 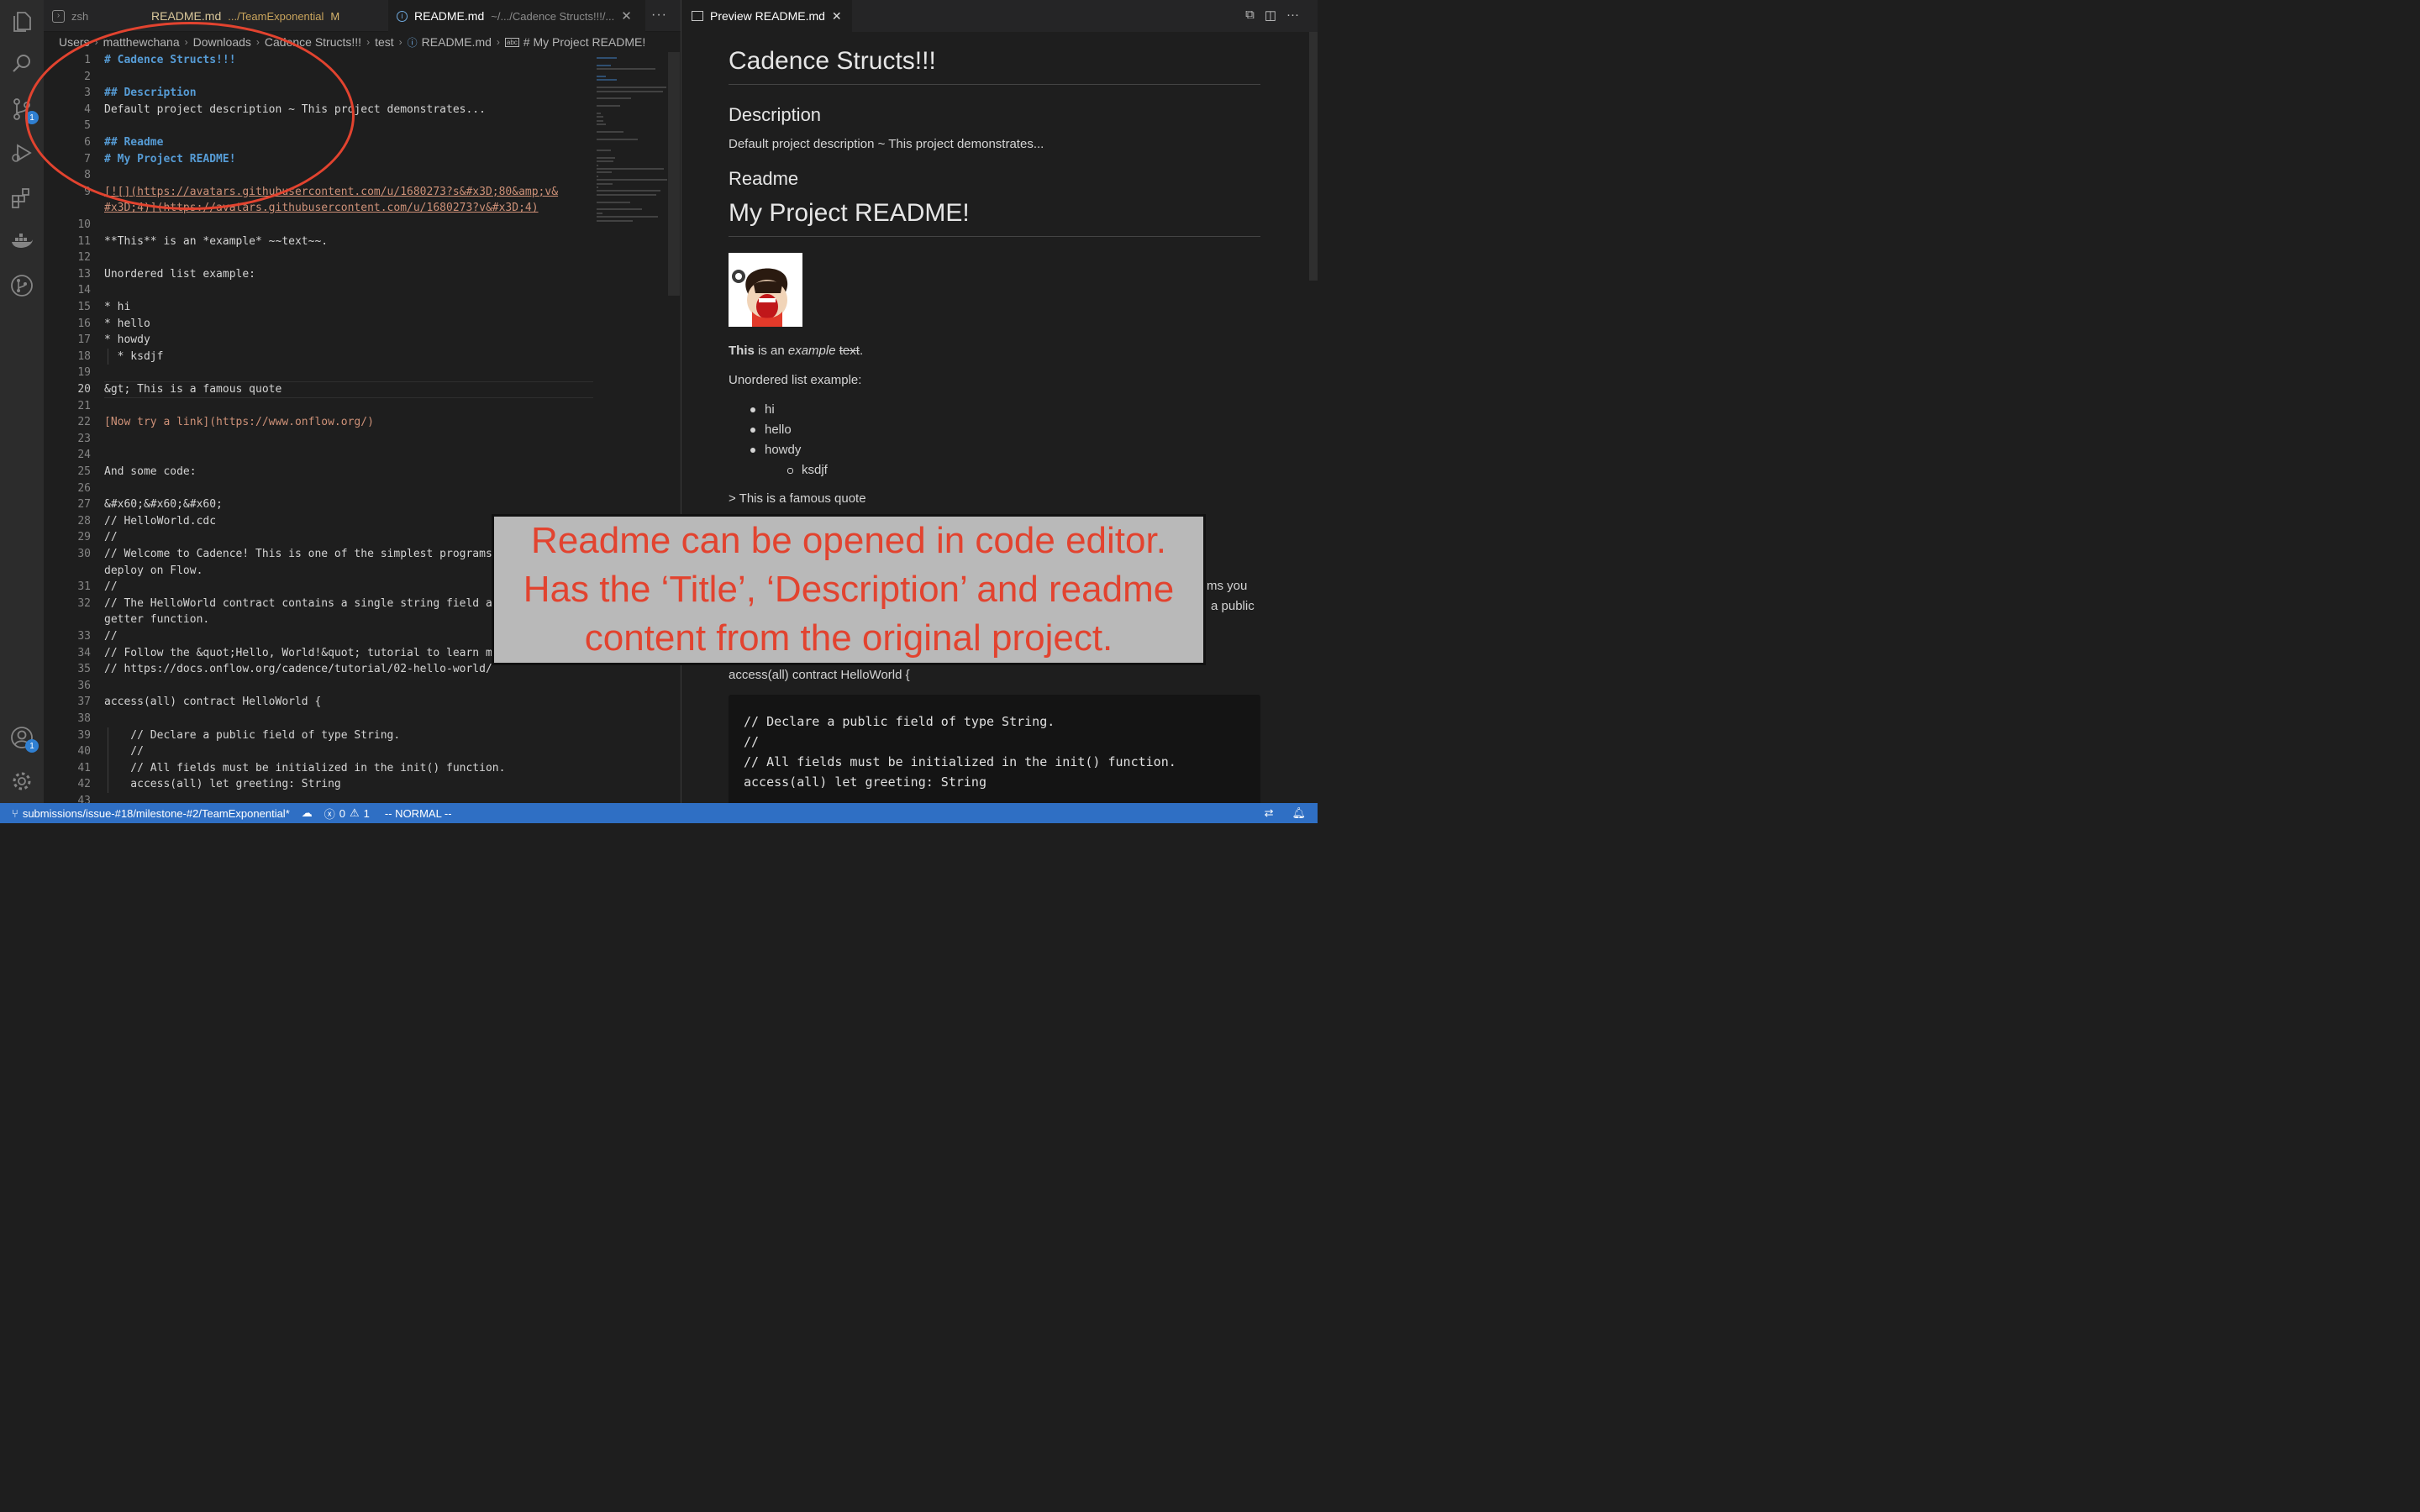 I want to click on error-icon: ⓧ, so click(x=329, y=814).